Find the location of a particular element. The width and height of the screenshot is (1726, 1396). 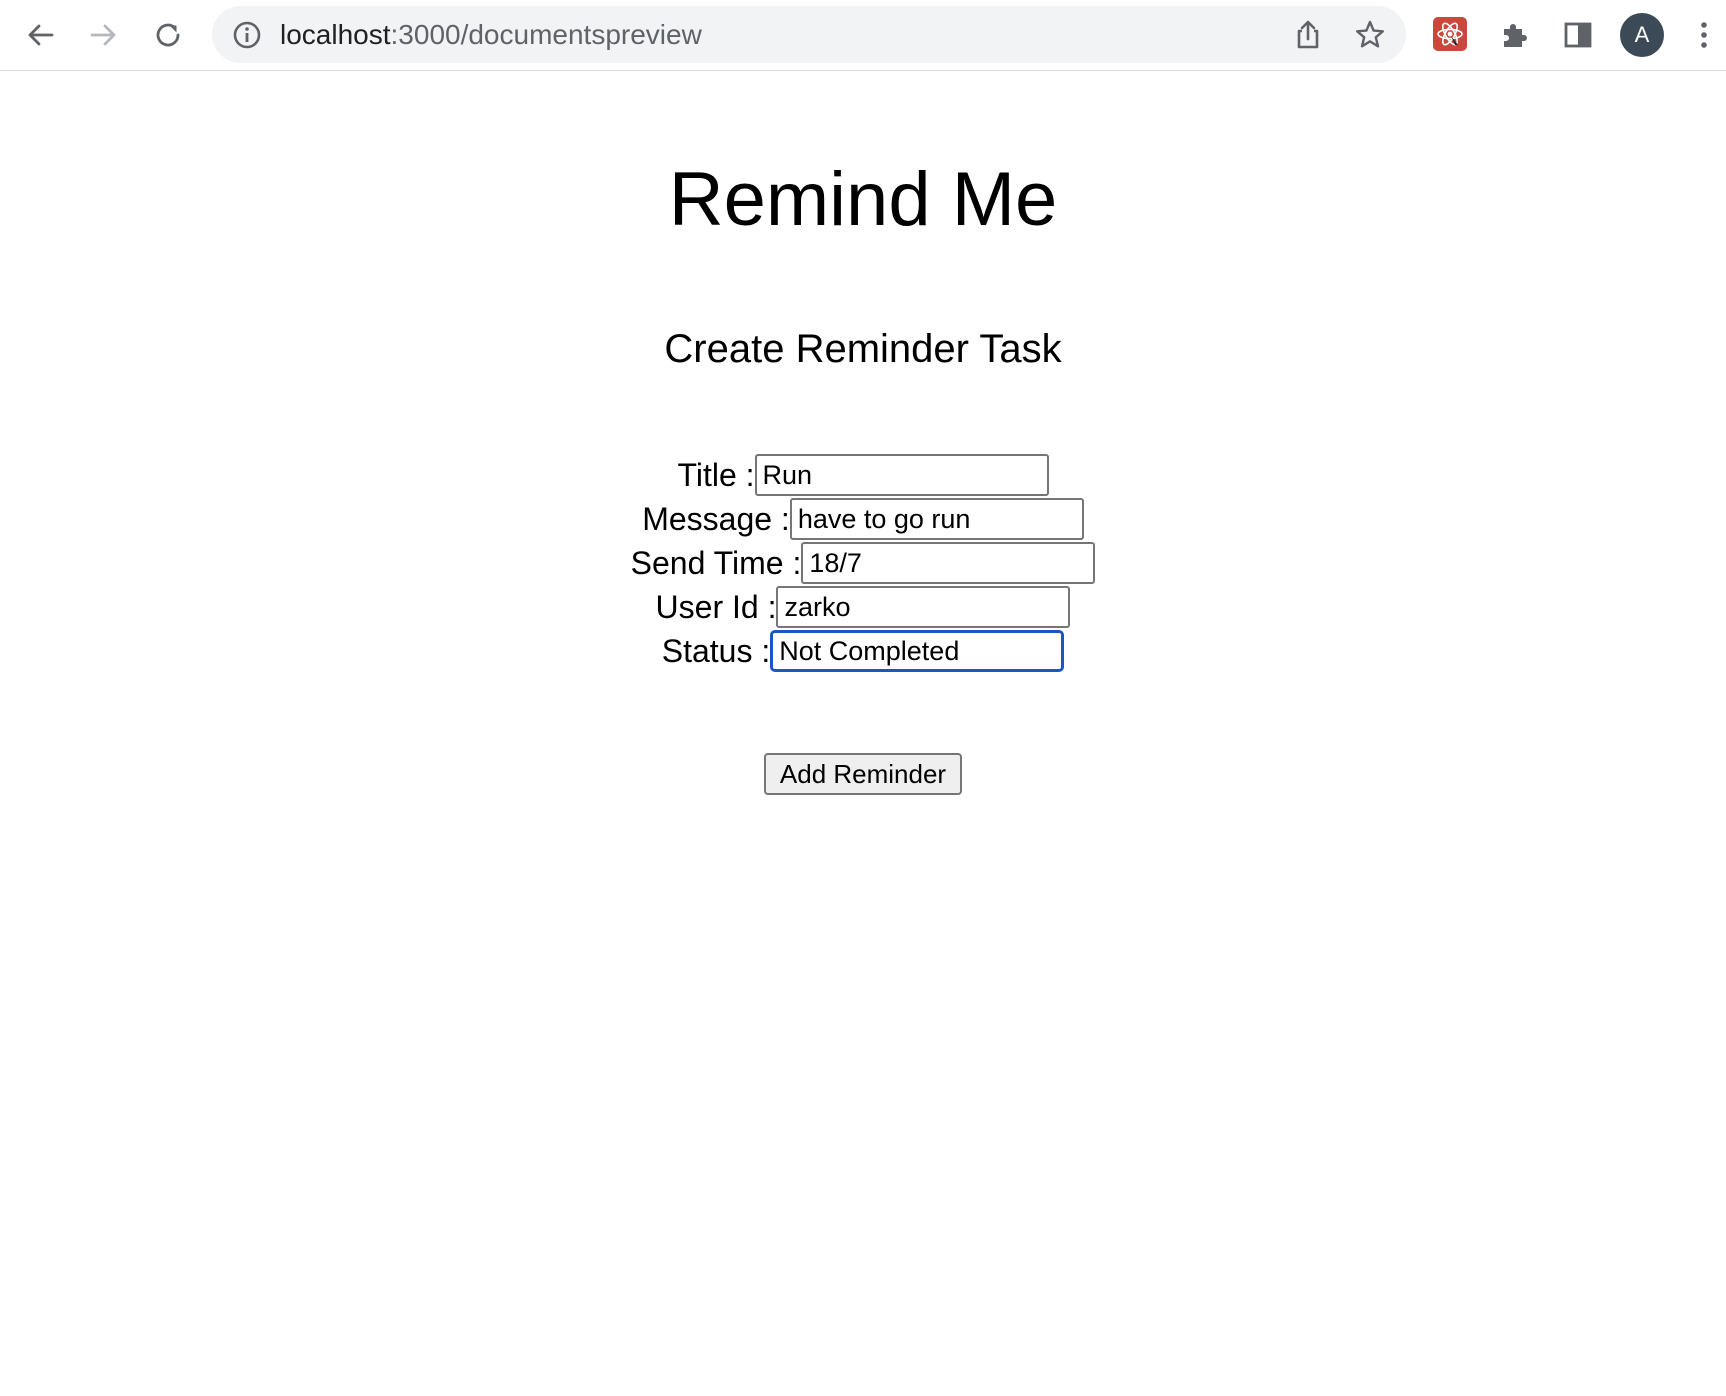

send-time-input is located at coordinates (948, 563).